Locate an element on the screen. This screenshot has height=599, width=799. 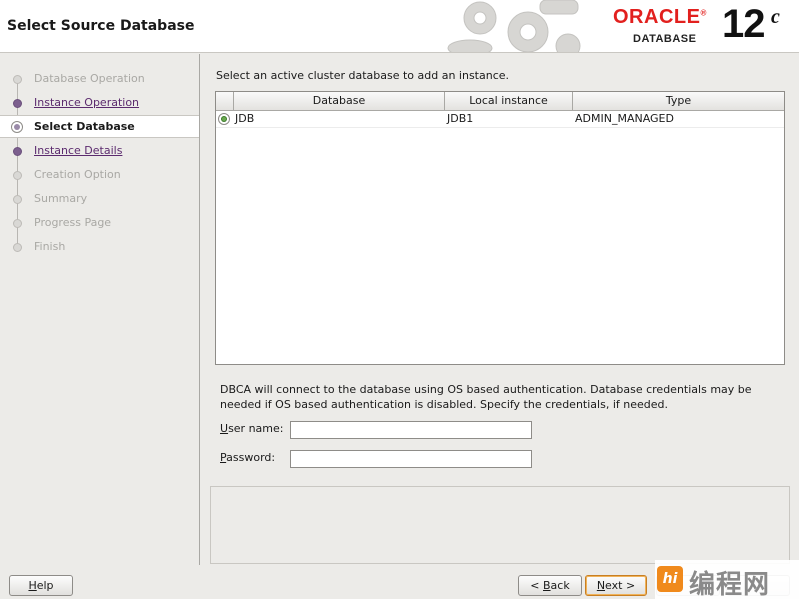
cell-type: ADMIN_MANAGED is located at coordinates (624, 118).